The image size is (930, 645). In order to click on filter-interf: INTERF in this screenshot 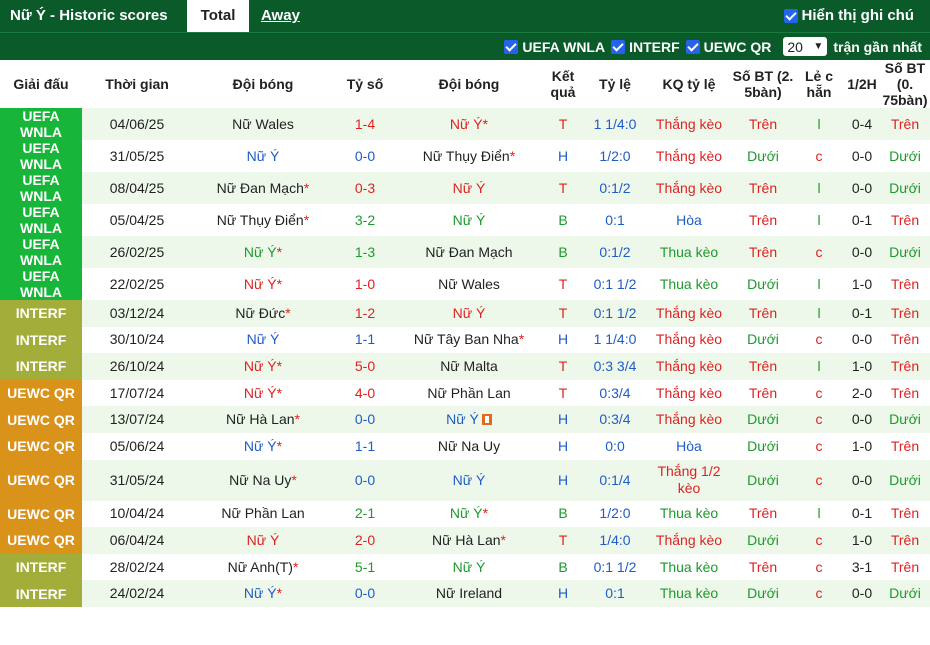, I will do `click(645, 47)`.